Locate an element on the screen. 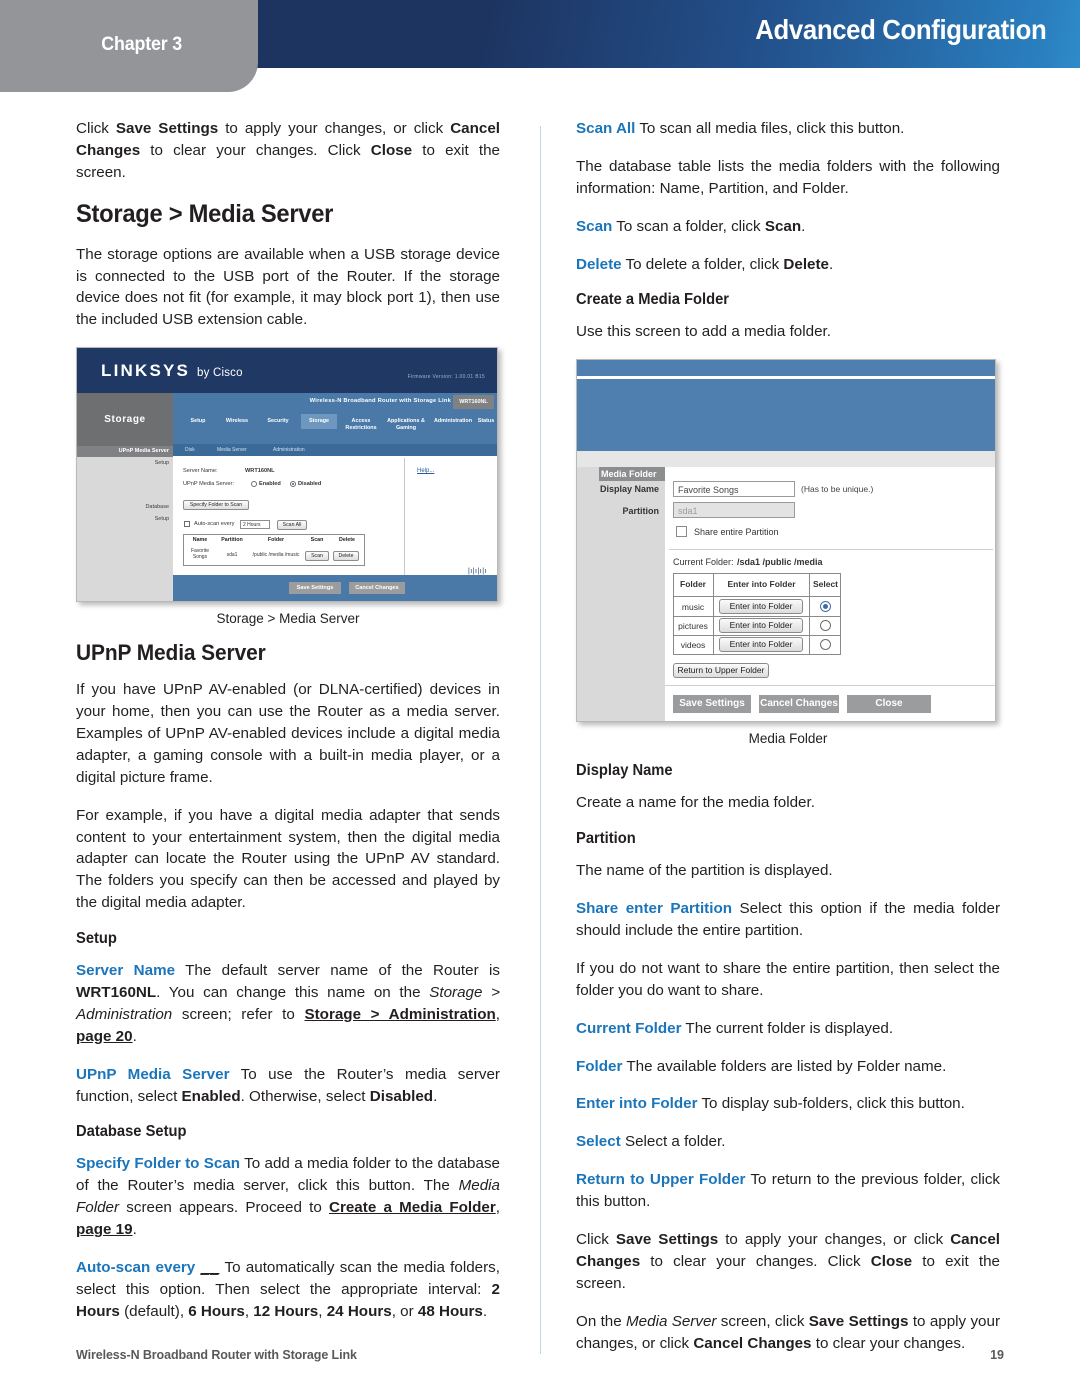 This screenshot has width=1080, height=1397. auto-scan-blank: __ is located at coordinates (210, 1268).